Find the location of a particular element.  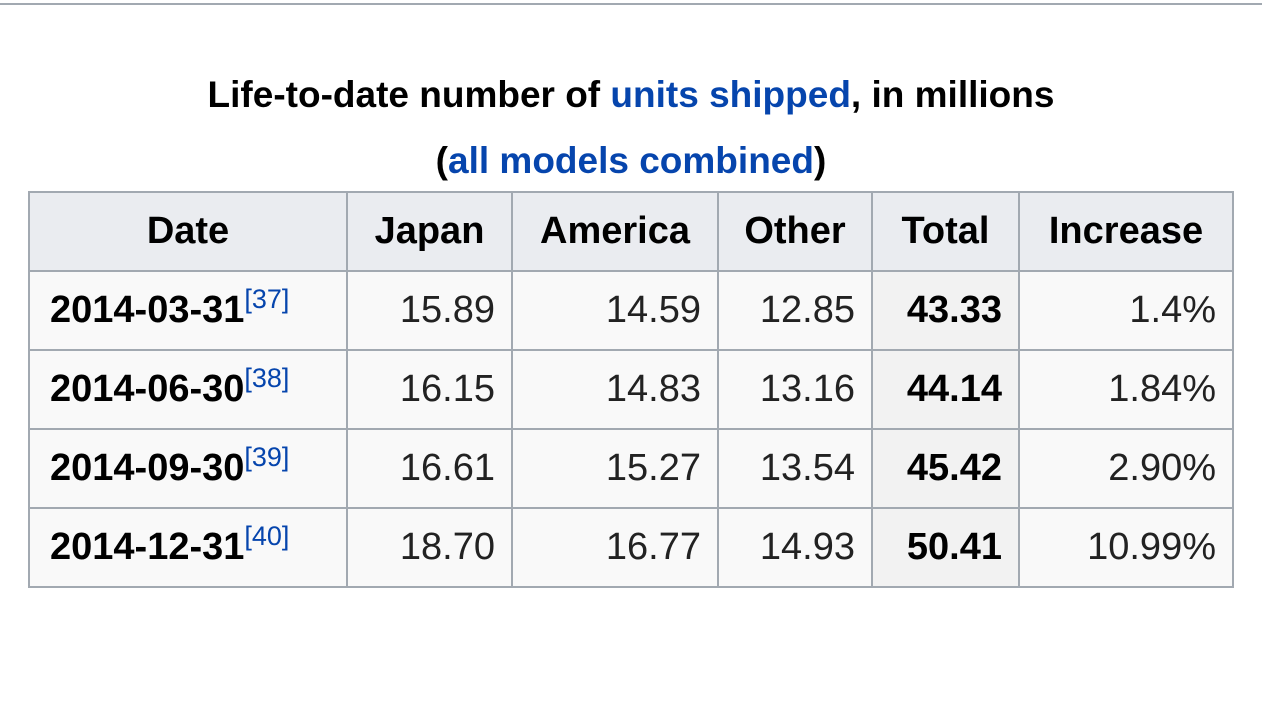

total-cell: 45.42 is located at coordinates (945, 468).